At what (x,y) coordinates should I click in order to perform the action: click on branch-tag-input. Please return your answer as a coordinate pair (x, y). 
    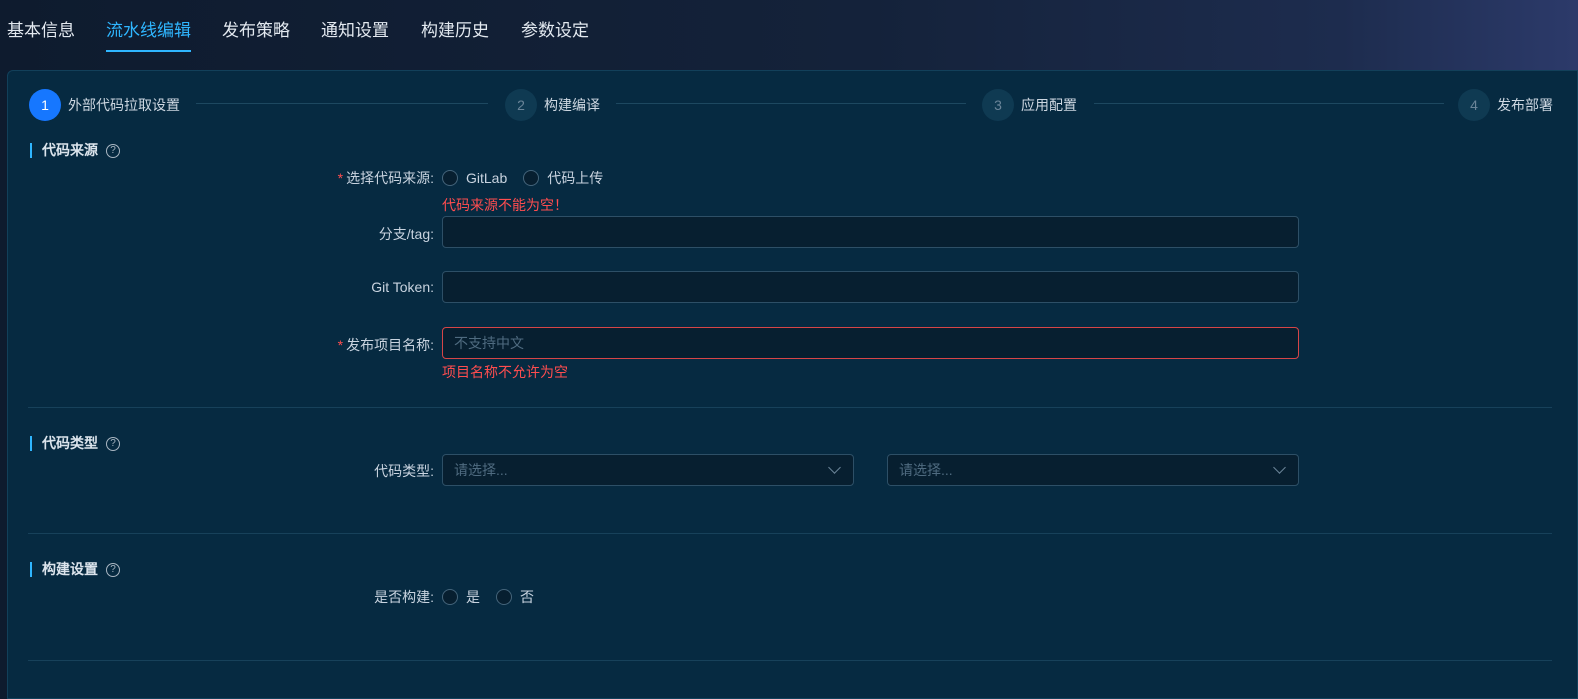
    Looking at the image, I should click on (870, 232).